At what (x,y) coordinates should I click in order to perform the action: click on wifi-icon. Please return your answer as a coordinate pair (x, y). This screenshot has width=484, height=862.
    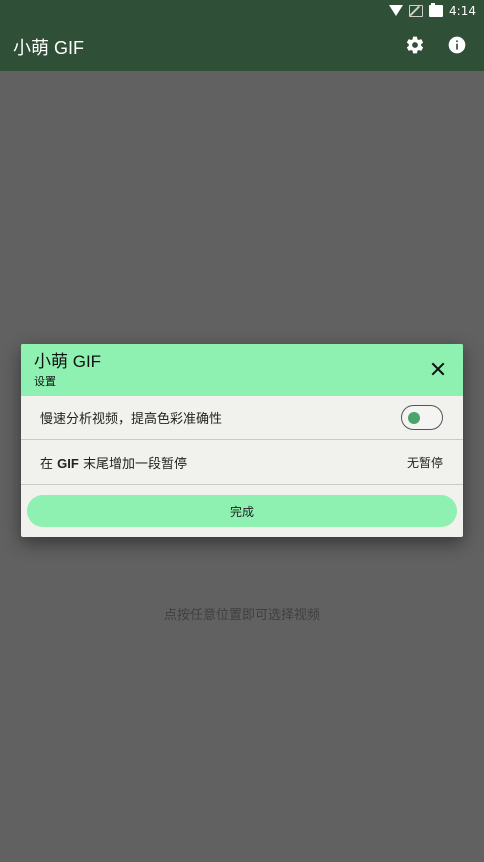
    Looking at the image, I should click on (396, 11).